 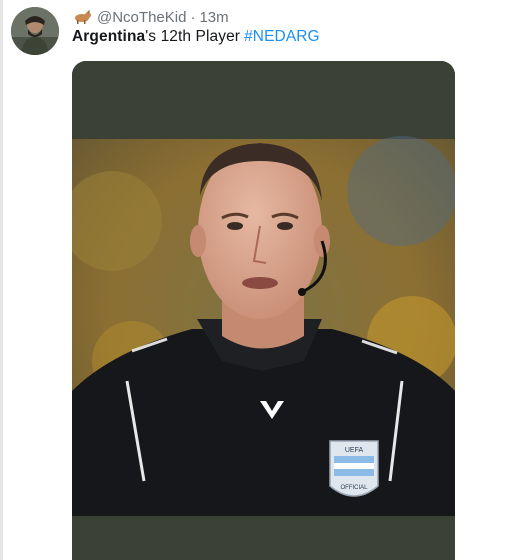 What do you see at coordinates (141, 17) in the screenshot?
I see `handle-link: @NcoTheKid` at bounding box center [141, 17].